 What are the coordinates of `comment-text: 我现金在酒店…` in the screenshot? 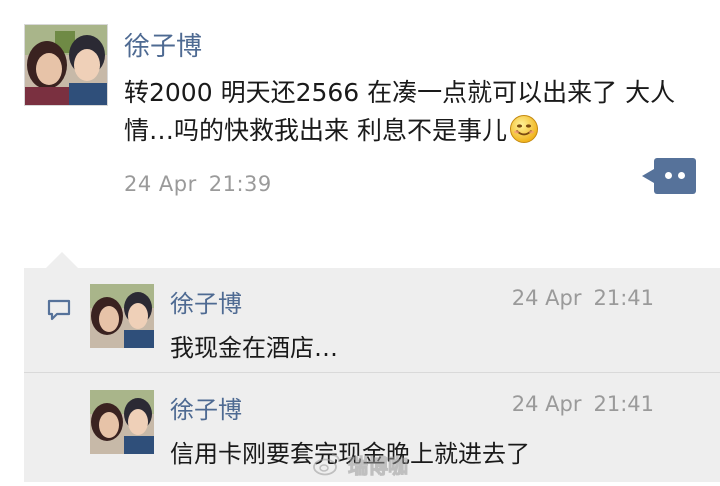 It's located at (254, 348).